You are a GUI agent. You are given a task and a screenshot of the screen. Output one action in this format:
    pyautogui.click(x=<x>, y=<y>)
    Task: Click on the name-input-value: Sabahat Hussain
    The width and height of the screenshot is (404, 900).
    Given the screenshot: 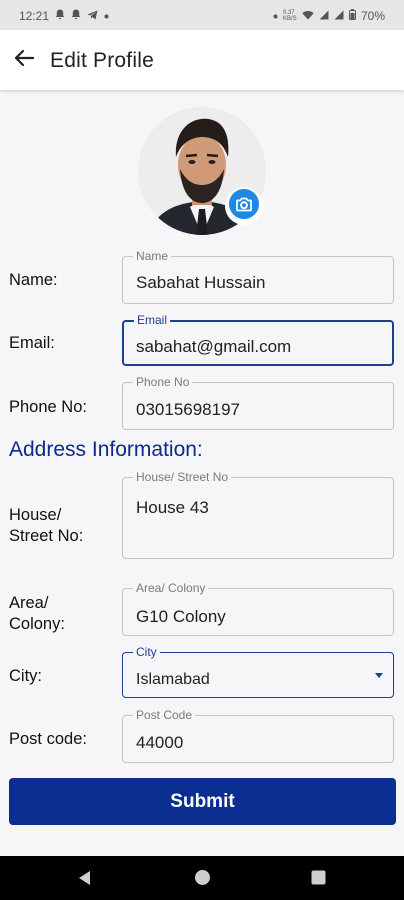 What is the action you would take?
    pyautogui.click(x=201, y=282)
    